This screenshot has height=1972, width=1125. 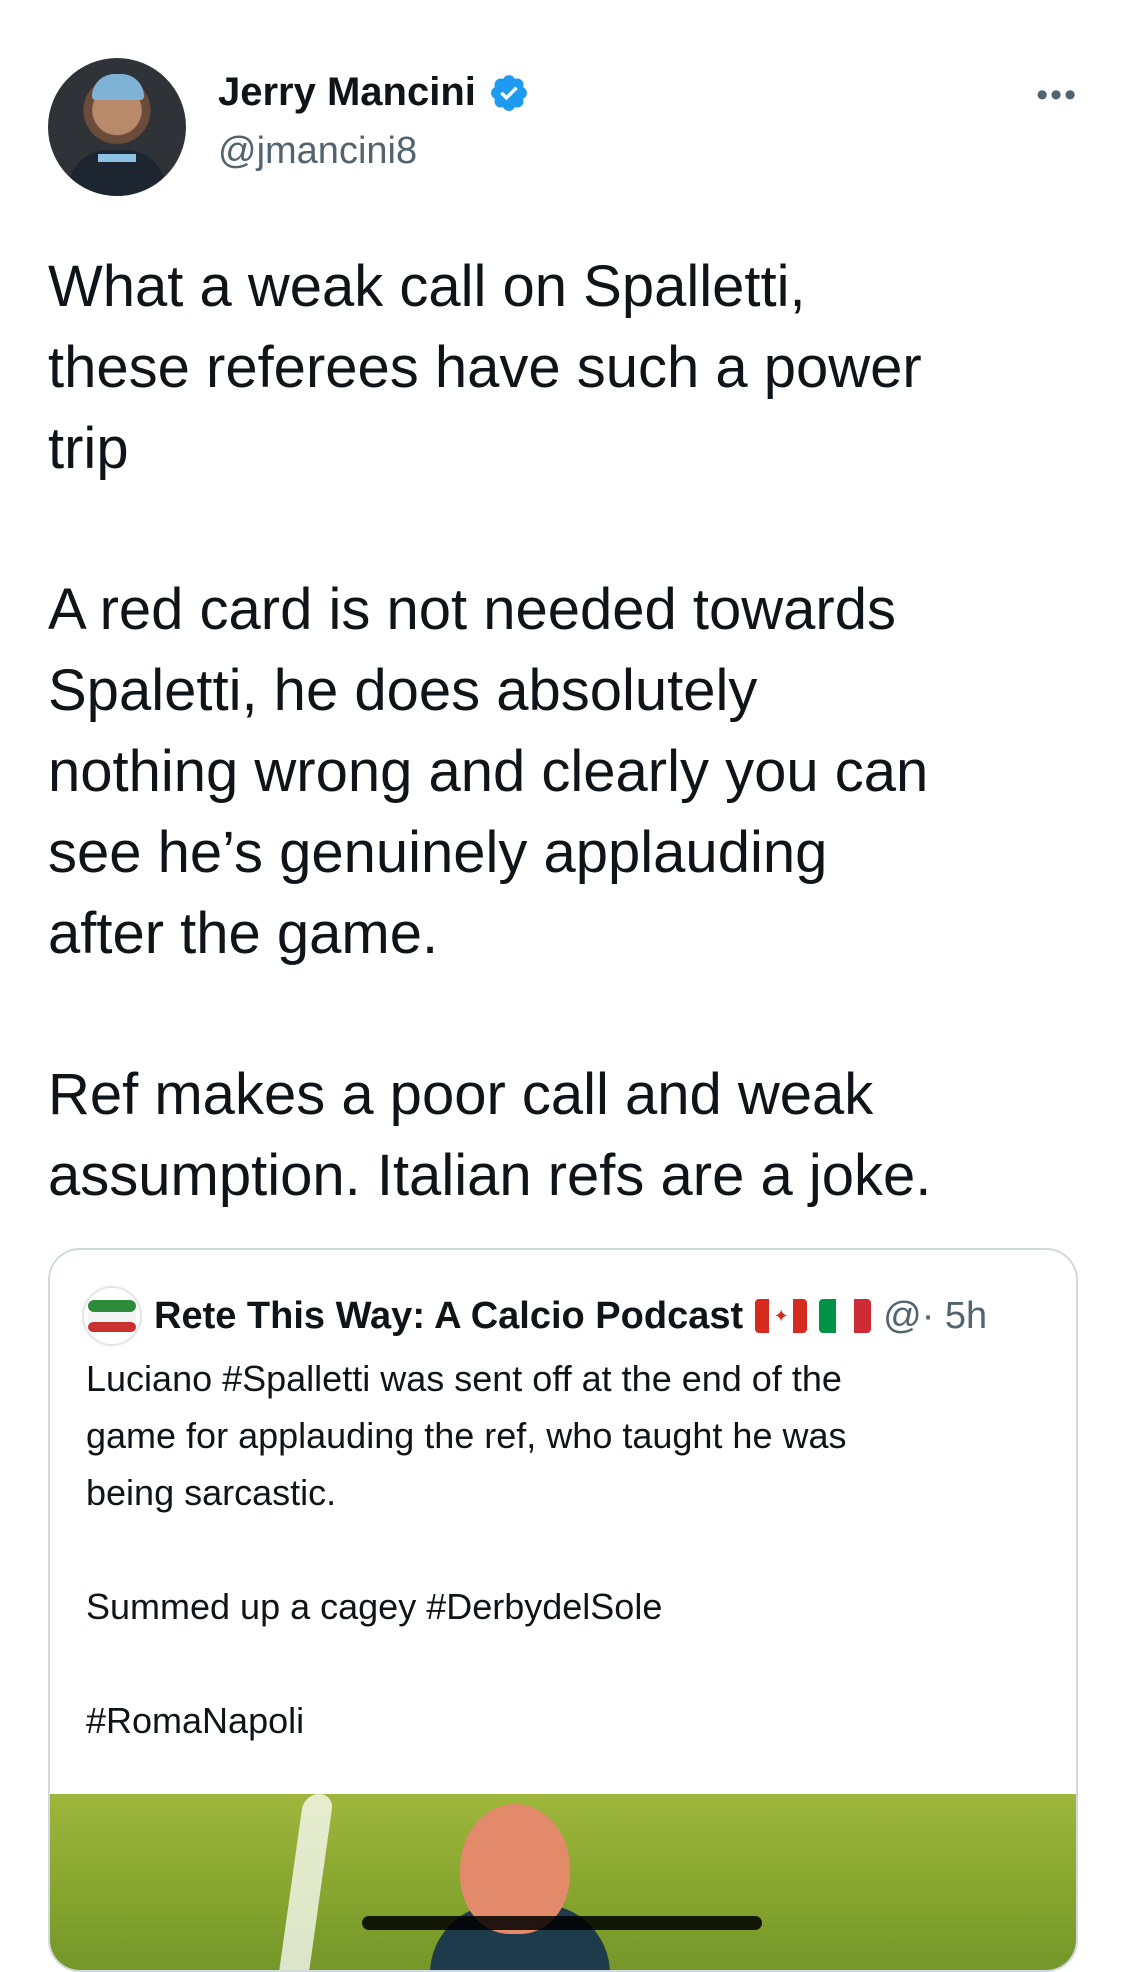 I want to click on quoted-author-avatar, so click(x=112, y=1316).